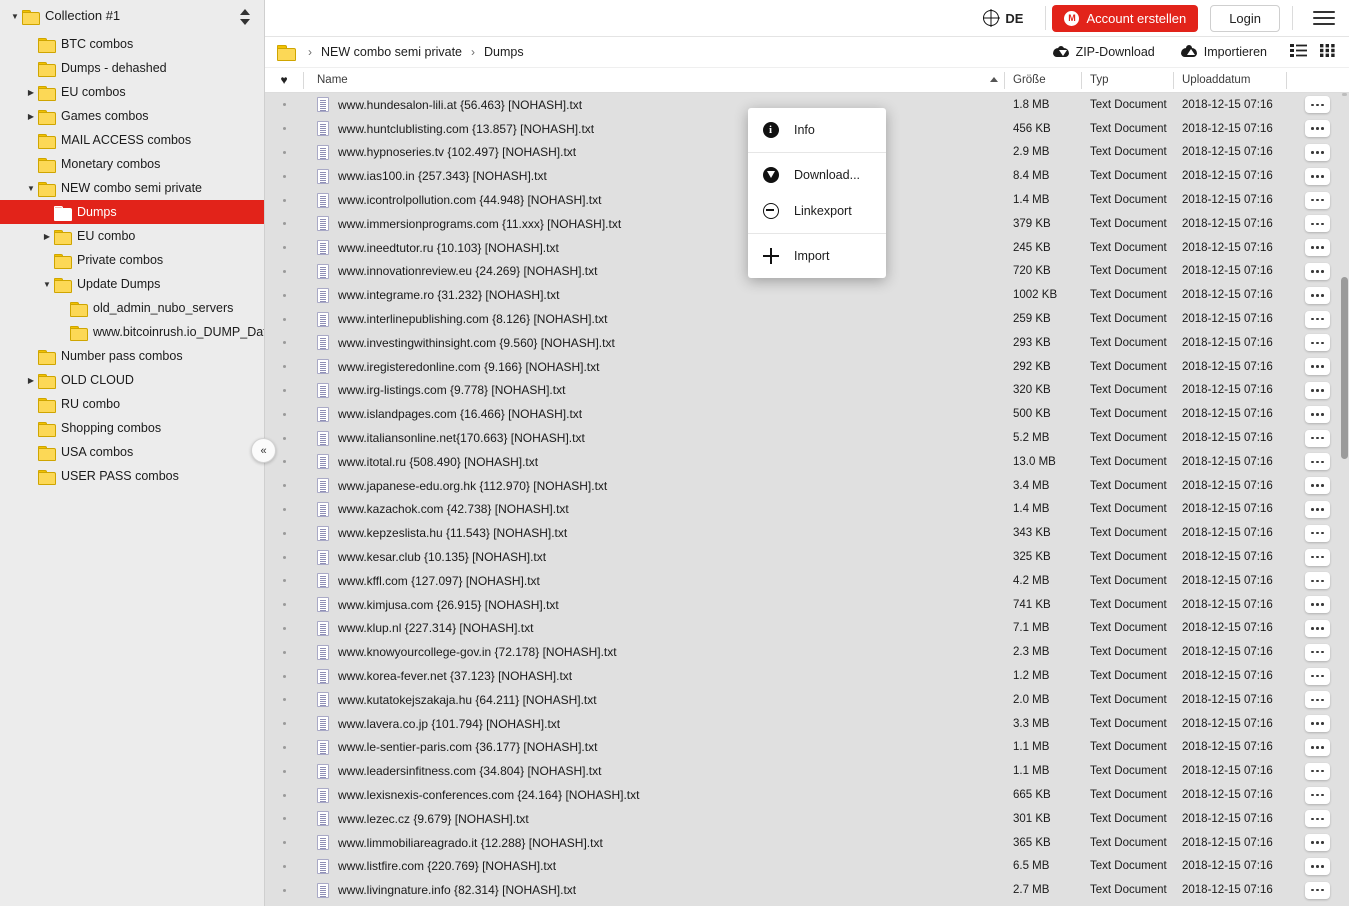 This screenshot has width=1349, height=906. What do you see at coordinates (1003, 18) in the screenshot?
I see `language-selector: DE` at bounding box center [1003, 18].